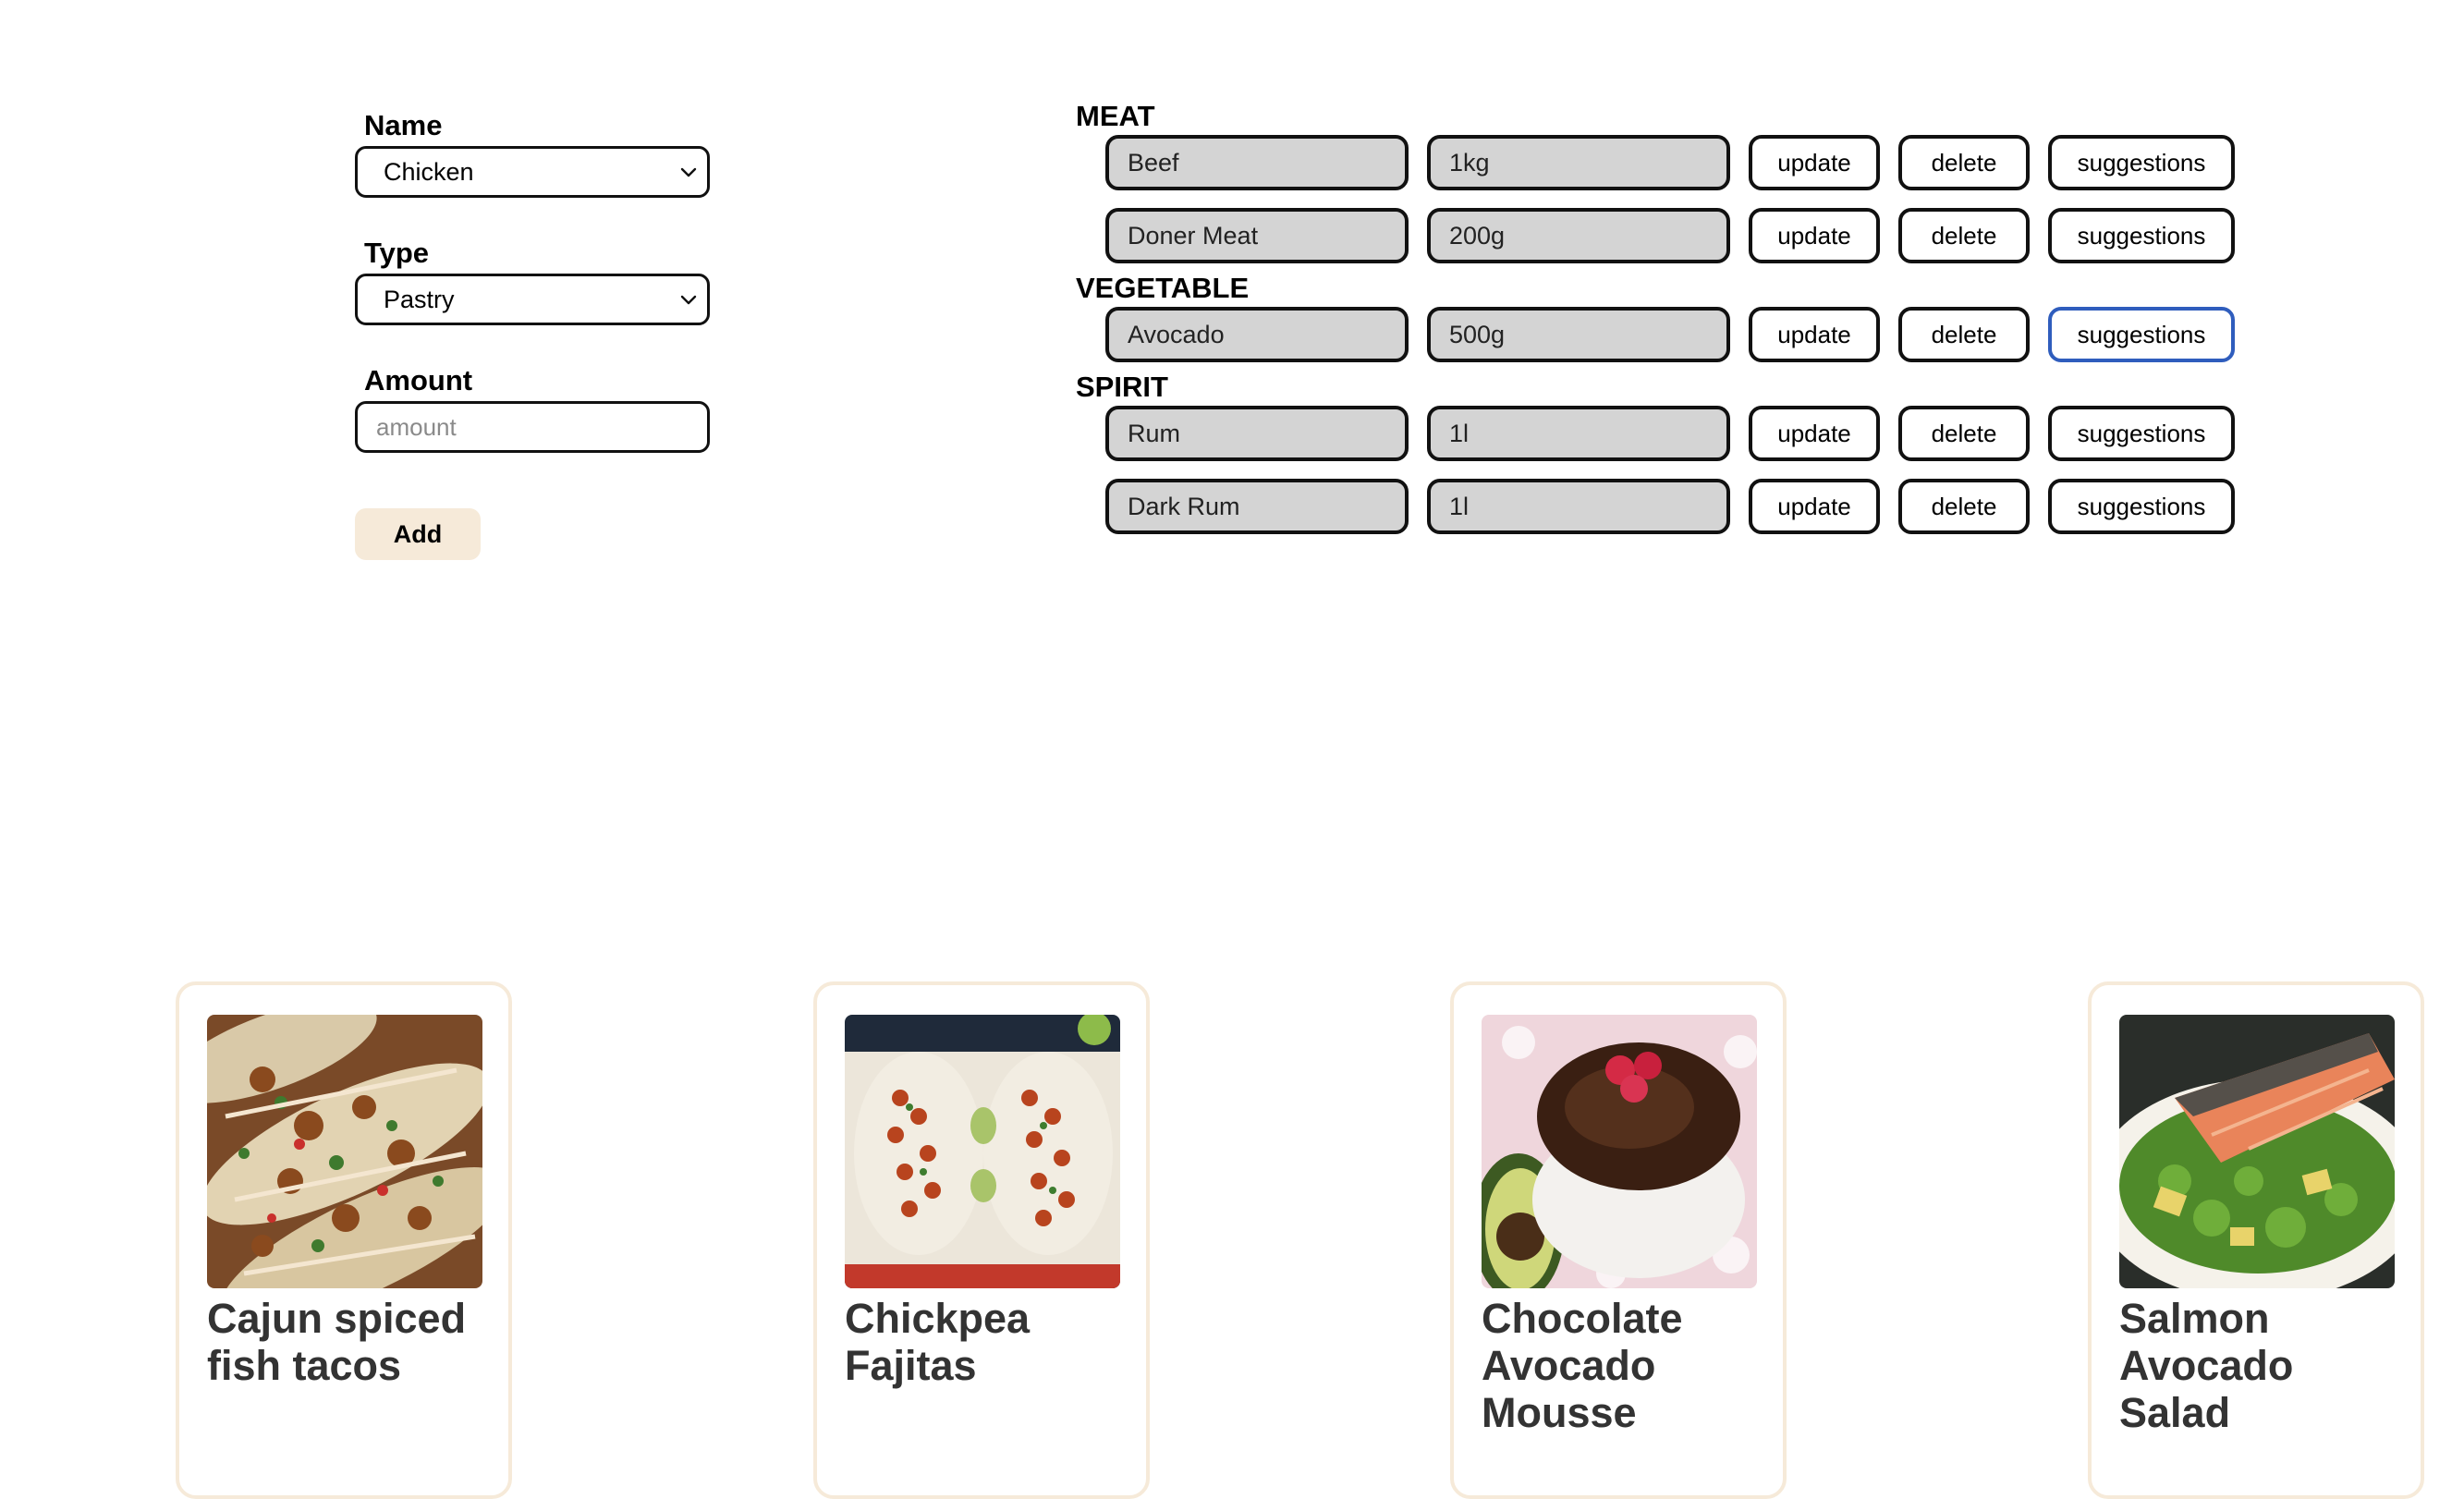 The width and height of the screenshot is (2464, 1499). Describe the element at coordinates (1257, 433) in the screenshot. I see `ingredient-name-field: Rum` at that location.